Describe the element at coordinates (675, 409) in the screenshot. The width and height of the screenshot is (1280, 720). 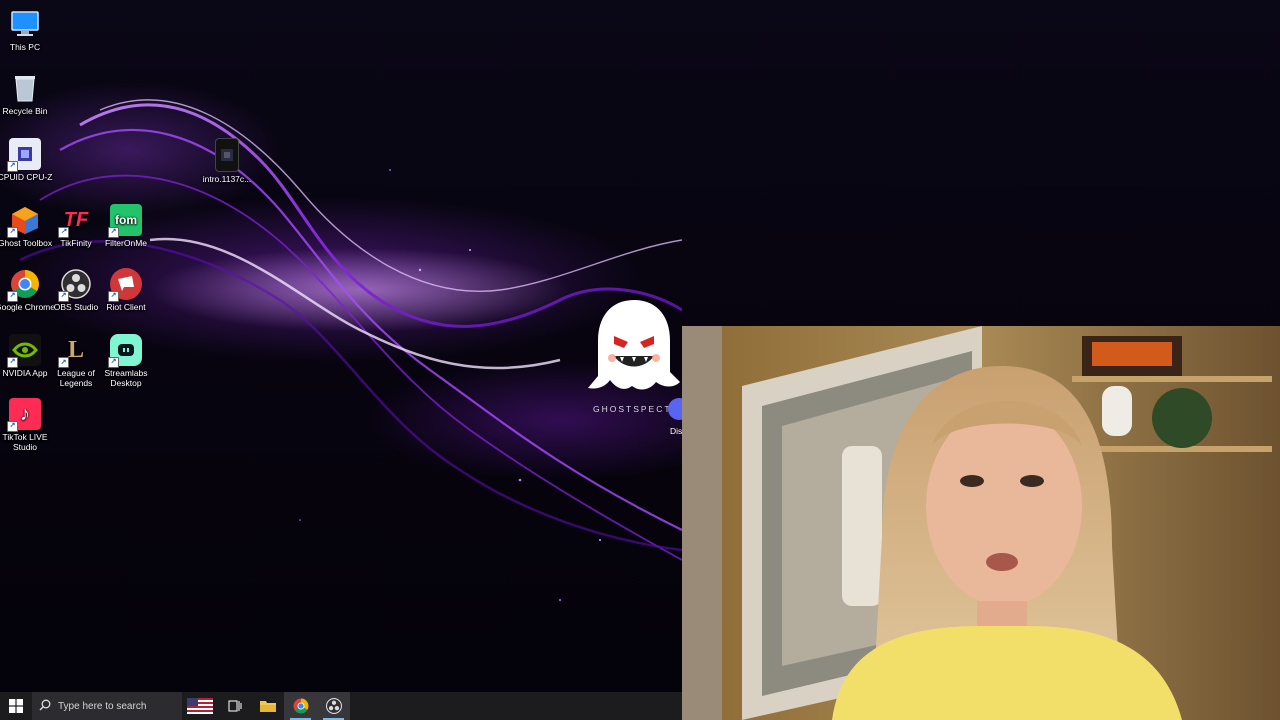
I see `discord-icon` at that location.